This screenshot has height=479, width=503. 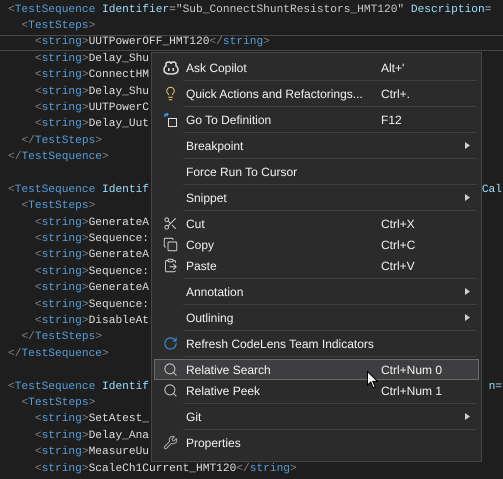 What do you see at coordinates (92, 420) in the screenshot?
I see `code-line: <string>SetAtest_` at bounding box center [92, 420].